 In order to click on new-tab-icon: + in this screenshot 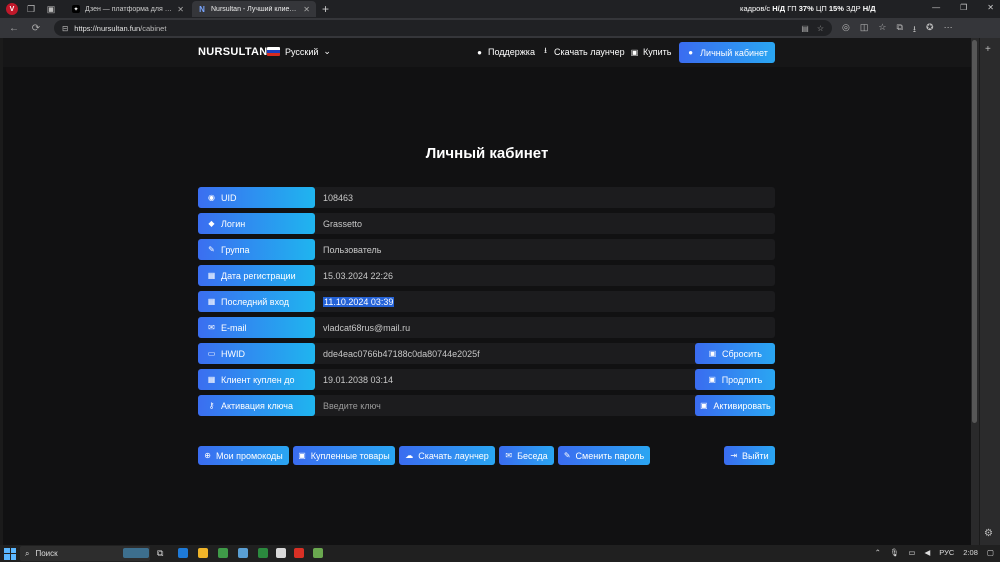, I will do `click(325, 9)`.